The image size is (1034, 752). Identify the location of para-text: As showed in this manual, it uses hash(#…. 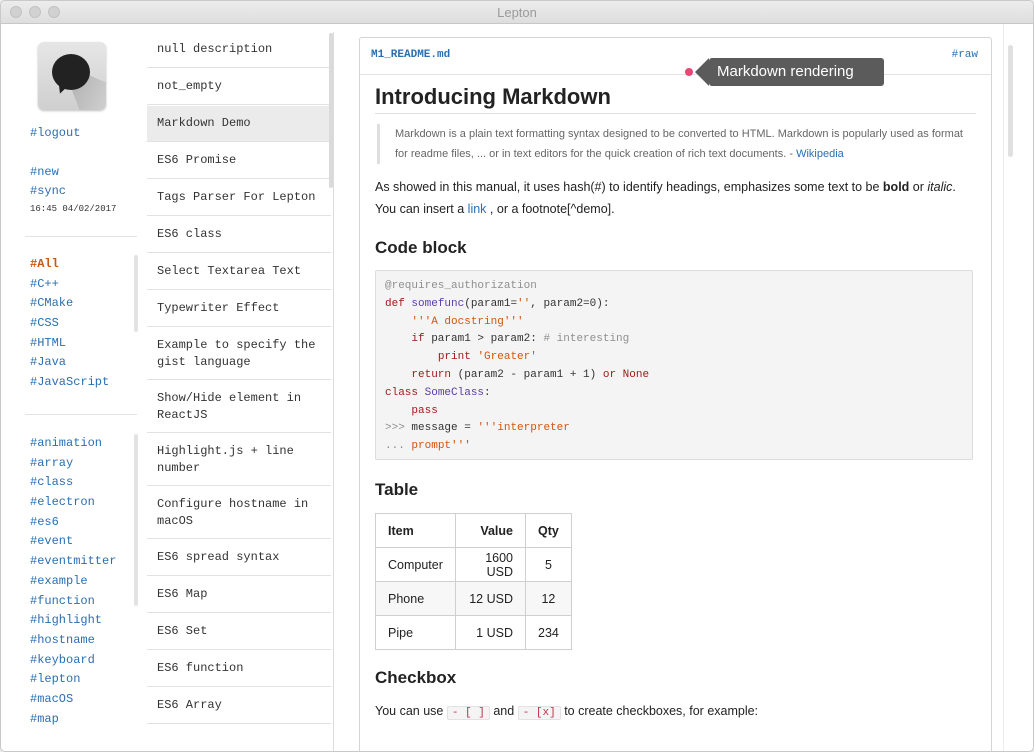
(627, 187).